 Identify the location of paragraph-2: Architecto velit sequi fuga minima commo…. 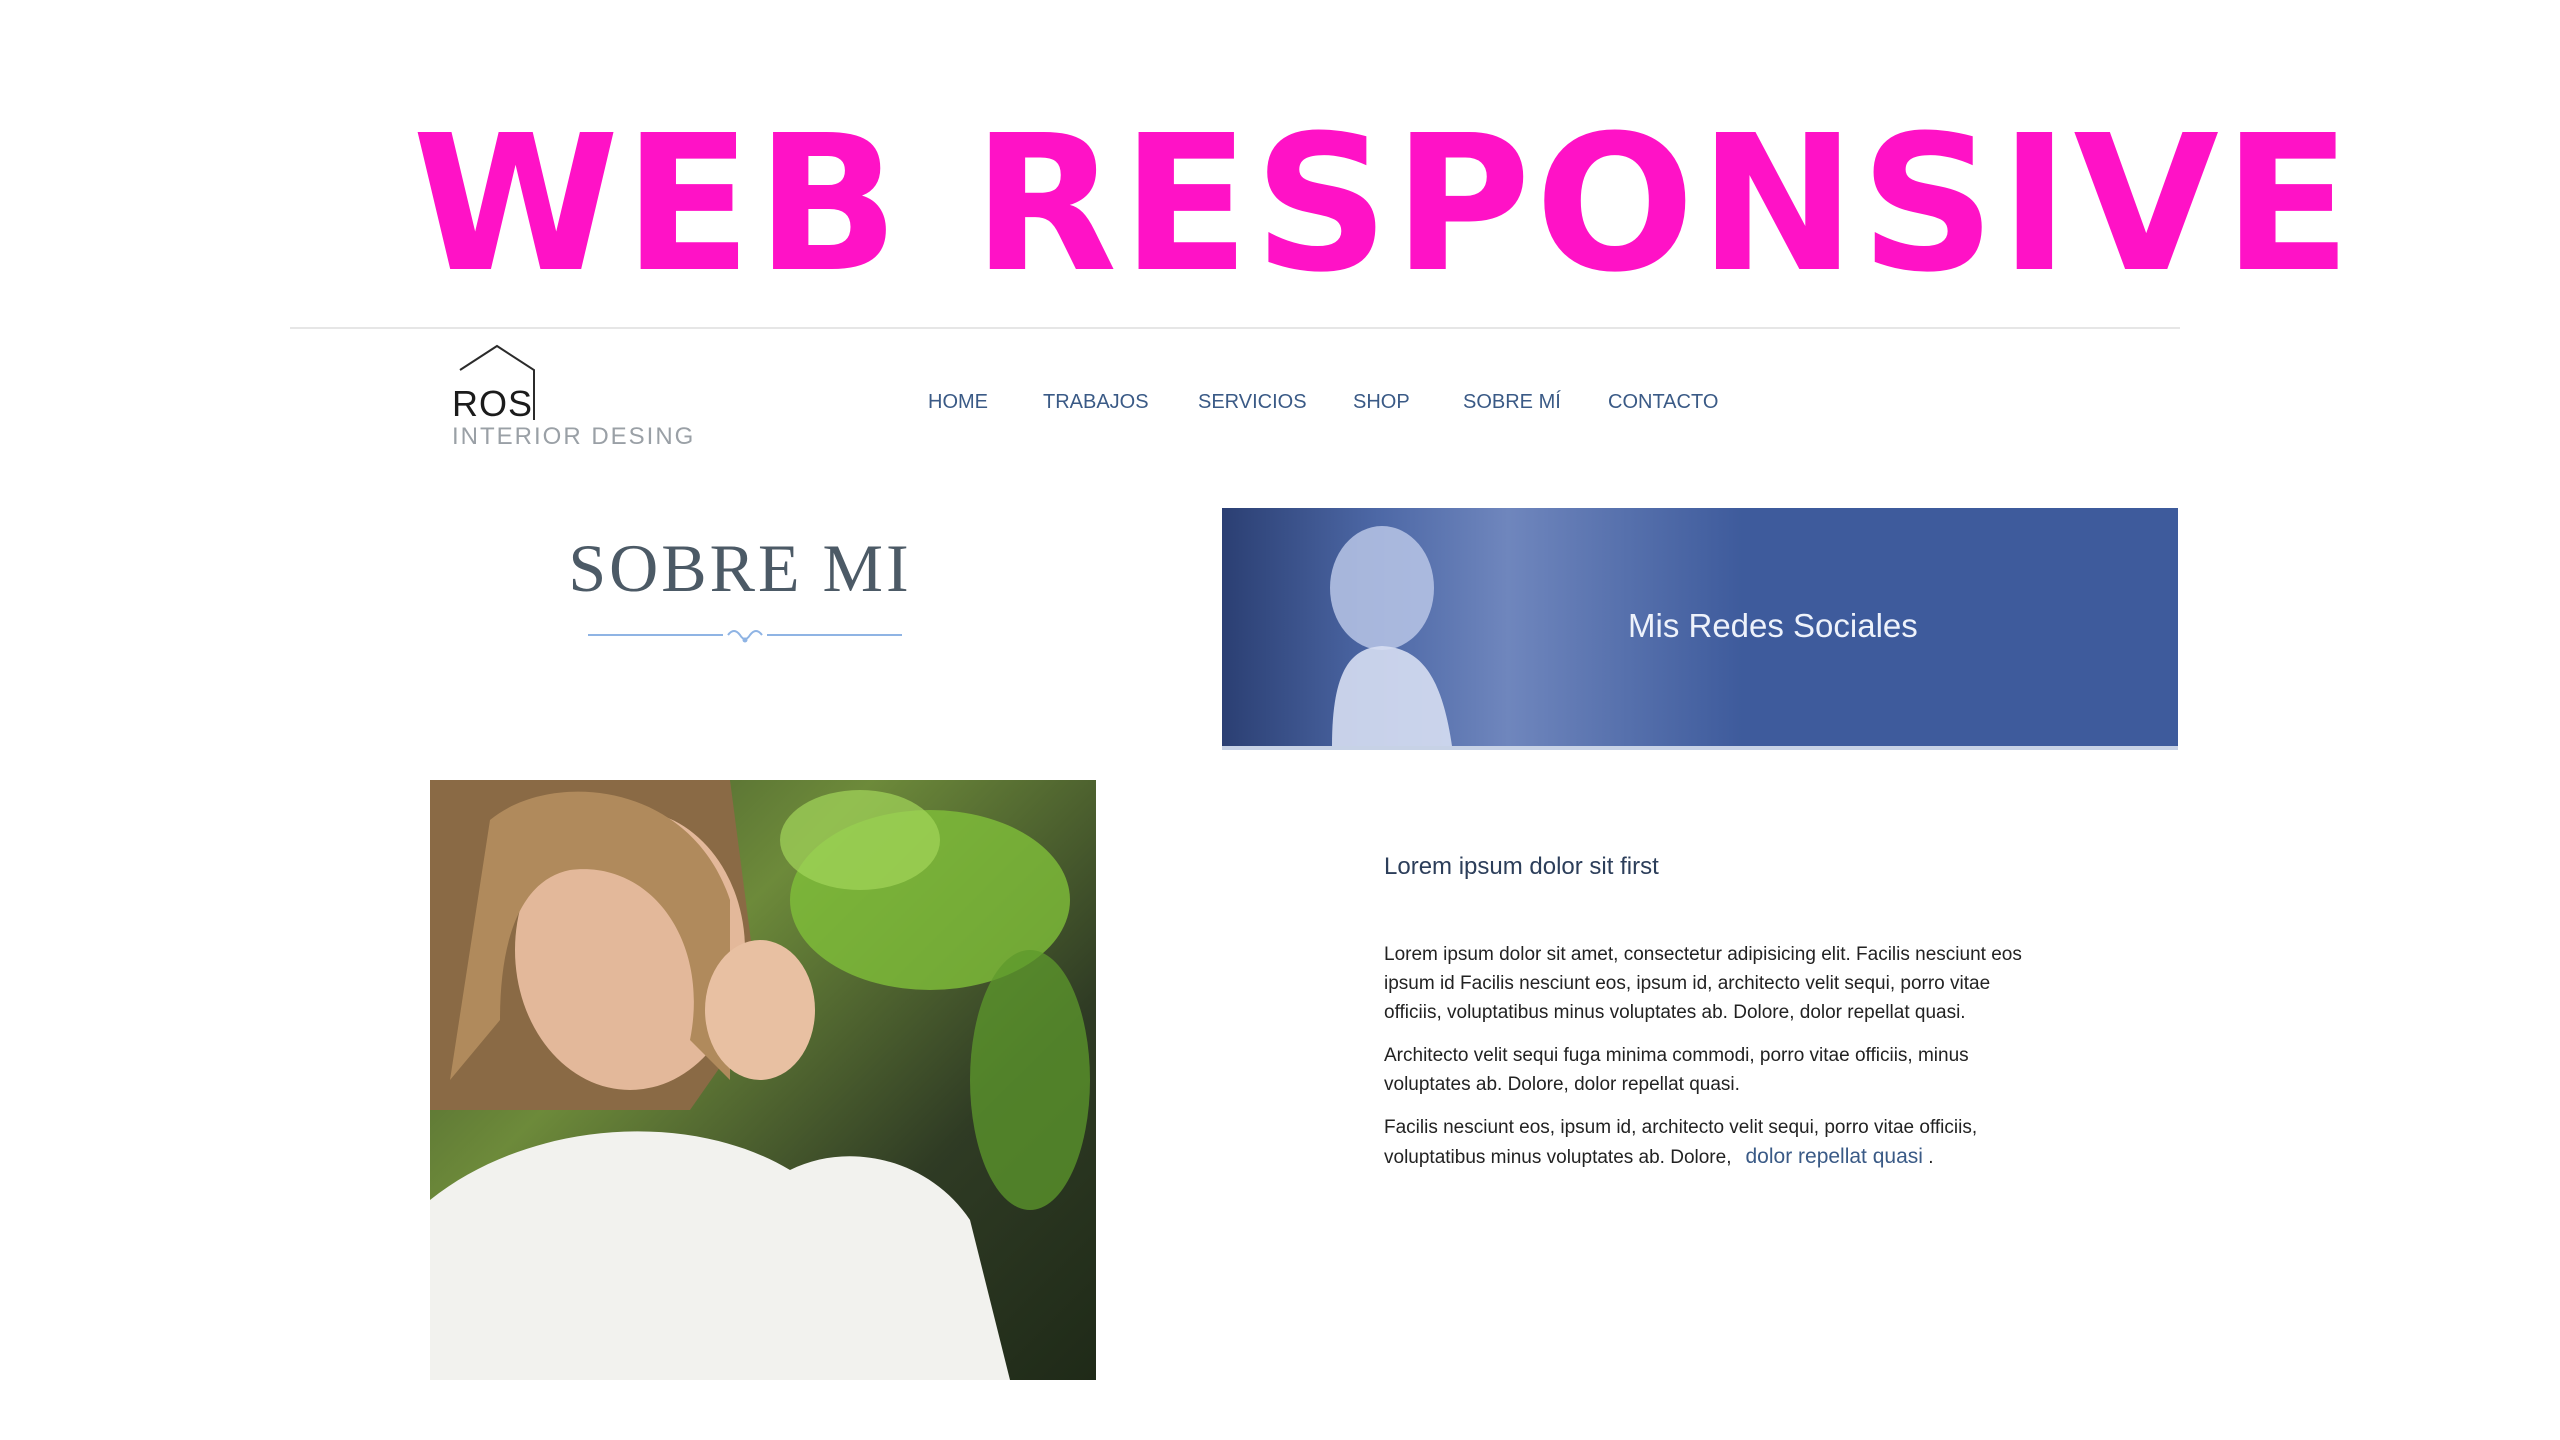
(1676, 1070).